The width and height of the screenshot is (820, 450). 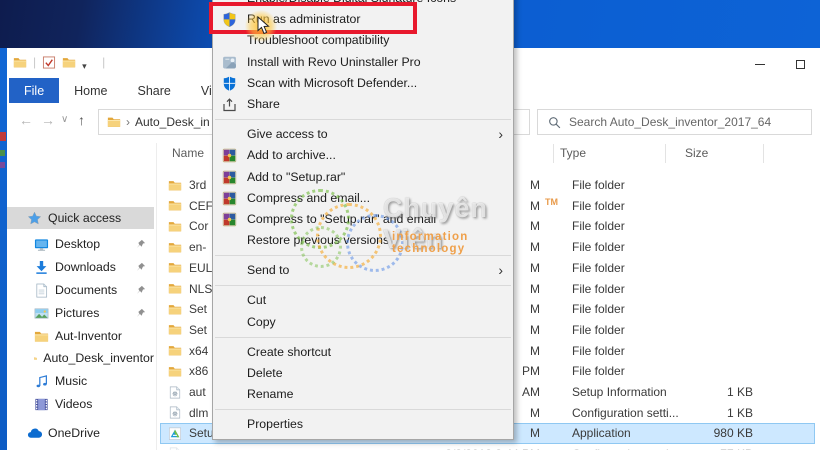 I want to click on pictures-icon, so click(x=41, y=313).